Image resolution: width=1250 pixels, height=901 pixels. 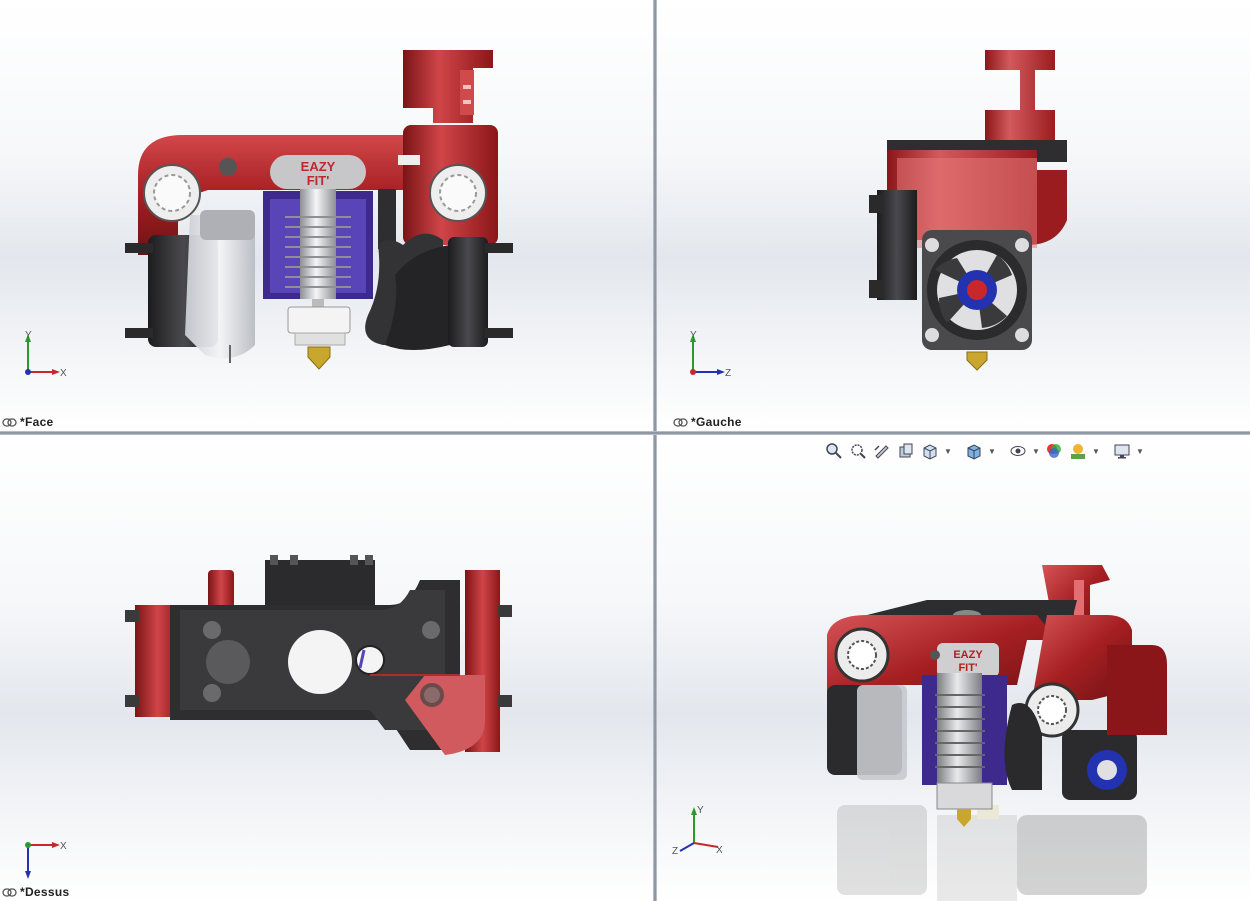 I want to click on view-orientation-icon, so click(x=930, y=451).